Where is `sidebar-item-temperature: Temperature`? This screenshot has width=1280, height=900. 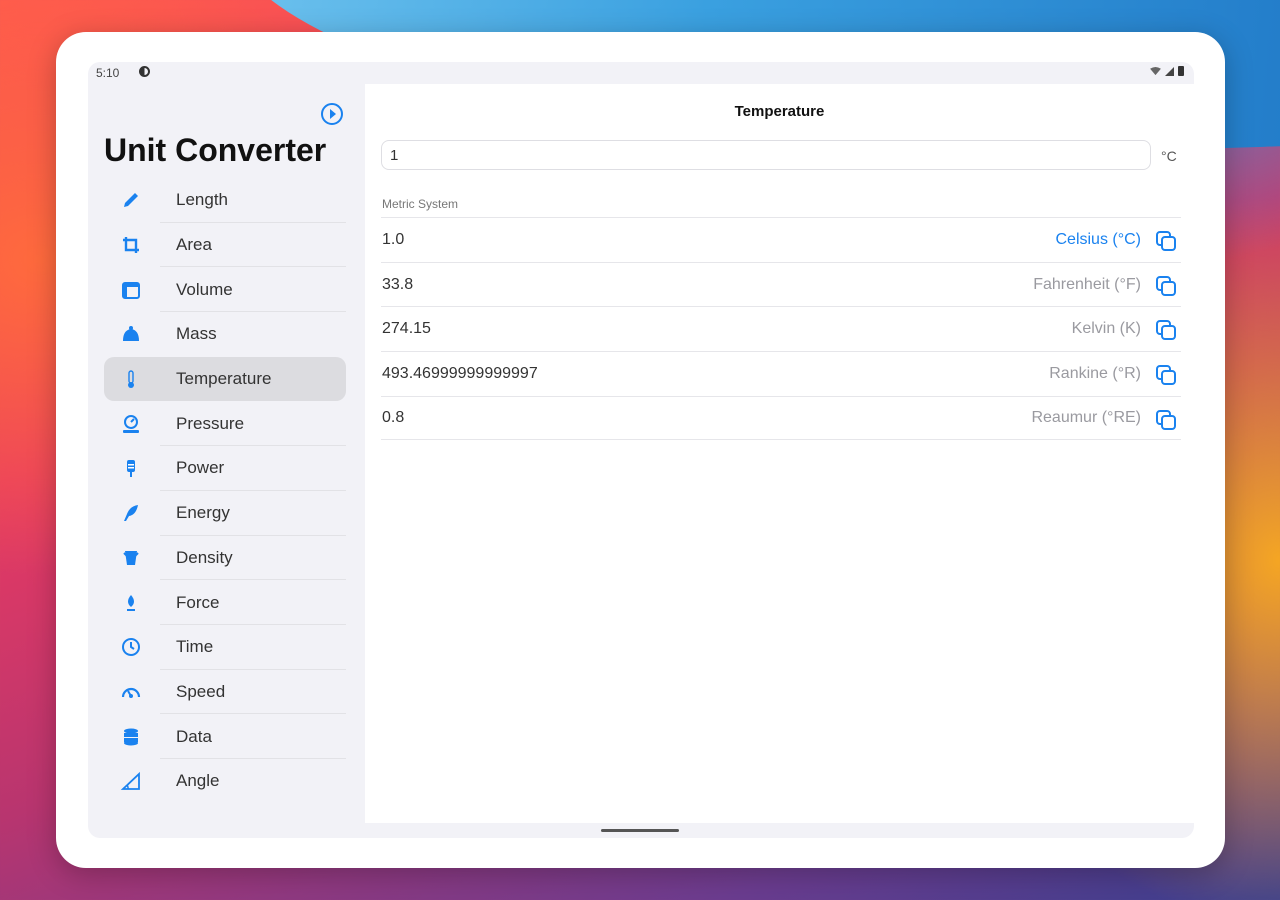 sidebar-item-temperature: Temperature is located at coordinates (225, 379).